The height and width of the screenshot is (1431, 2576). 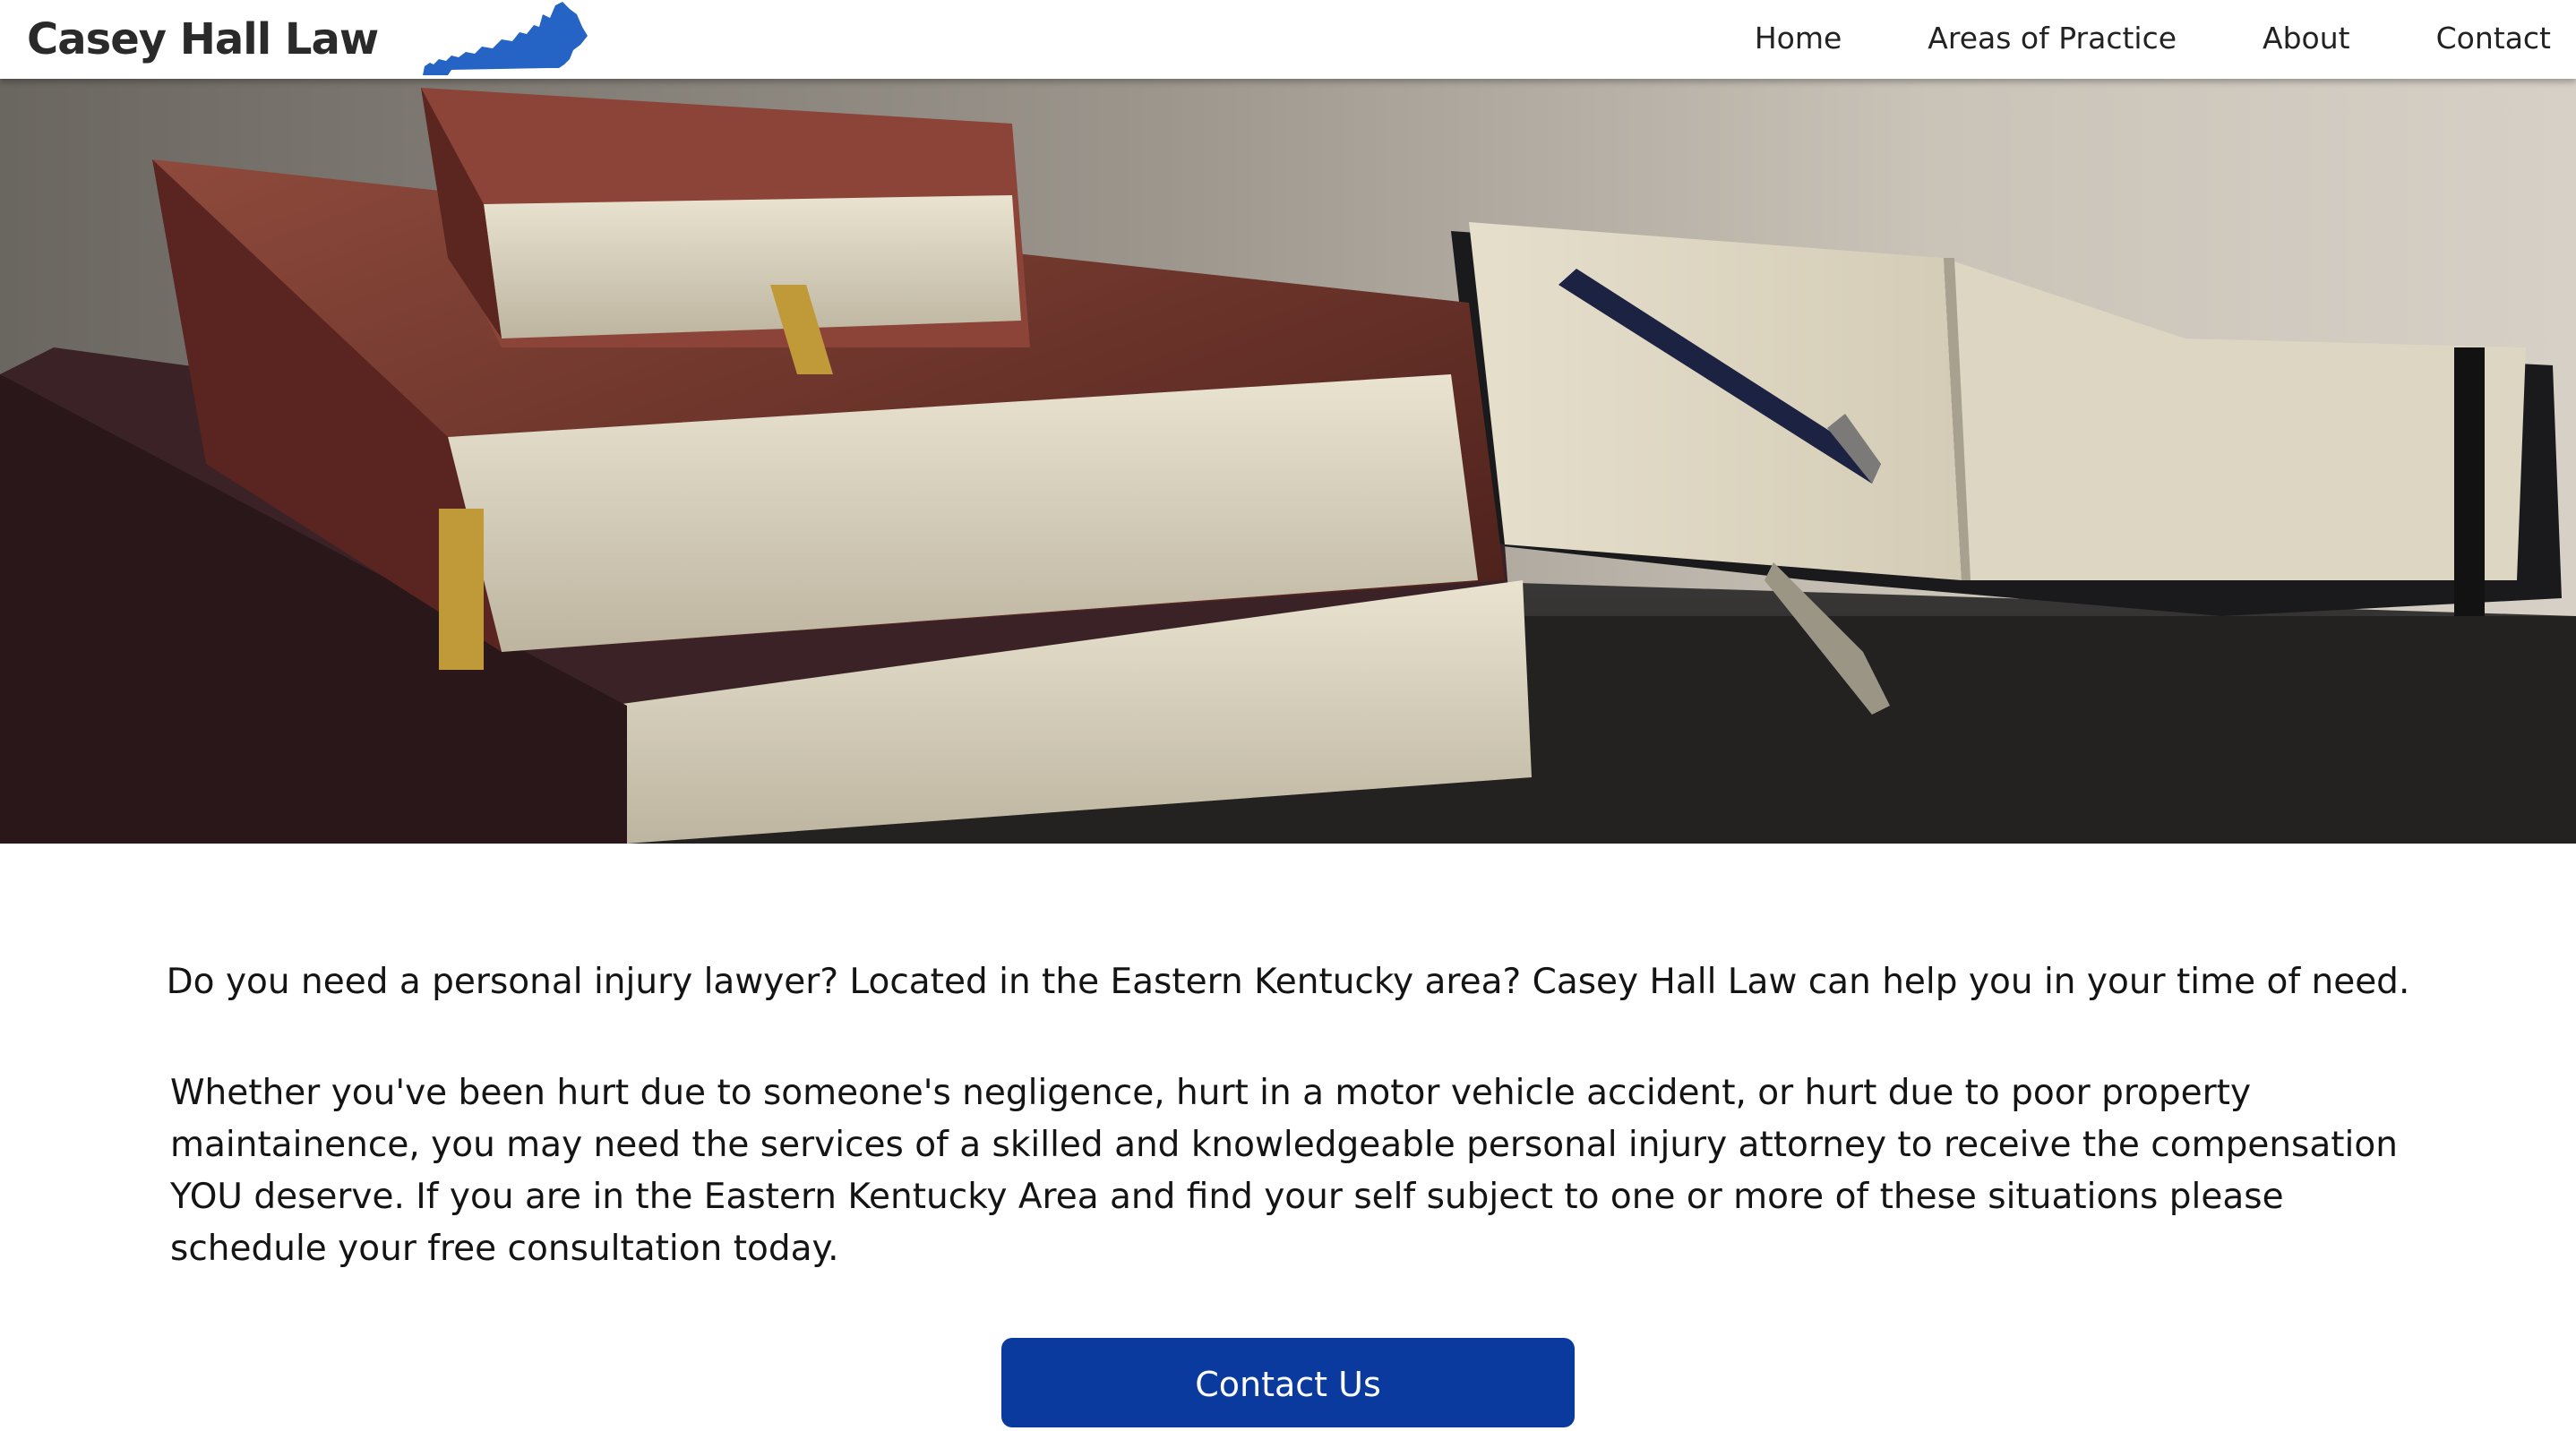 What do you see at coordinates (2493, 39) in the screenshot?
I see `nav-contact: Contact` at bounding box center [2493, 39].